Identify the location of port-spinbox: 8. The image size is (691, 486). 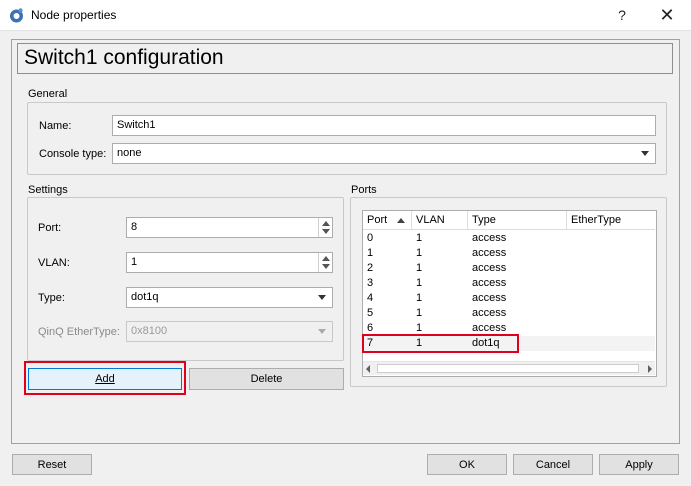
(229, 227).